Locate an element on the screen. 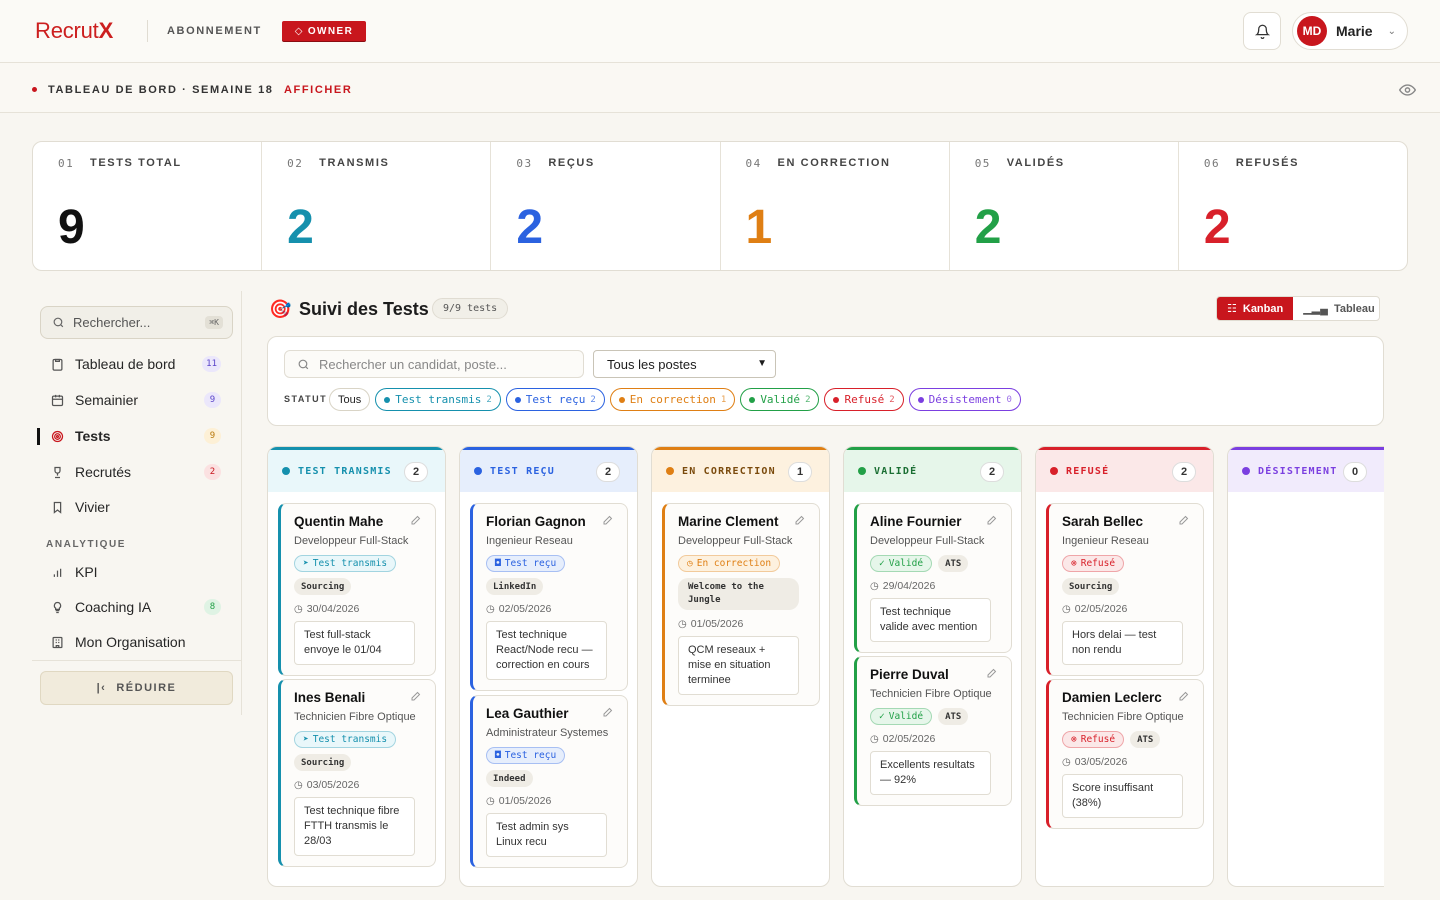 The width and height of the screenshot is (1440, 900). status-icon: ◘ is located at coordinates (498, 563).